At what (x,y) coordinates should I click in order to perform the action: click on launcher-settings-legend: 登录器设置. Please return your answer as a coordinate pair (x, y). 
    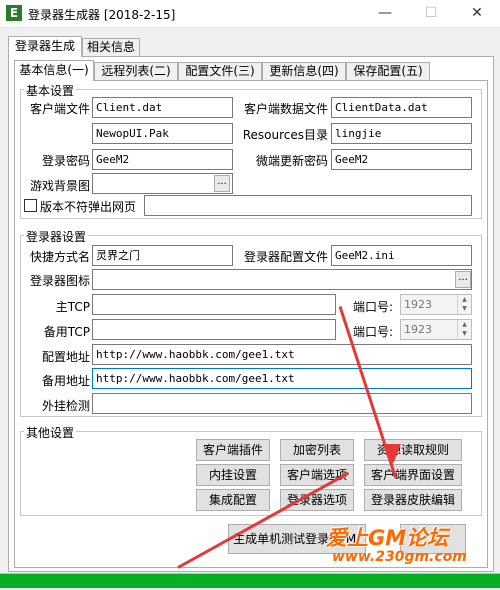
    Looking at the image, I should click on (56, 236).